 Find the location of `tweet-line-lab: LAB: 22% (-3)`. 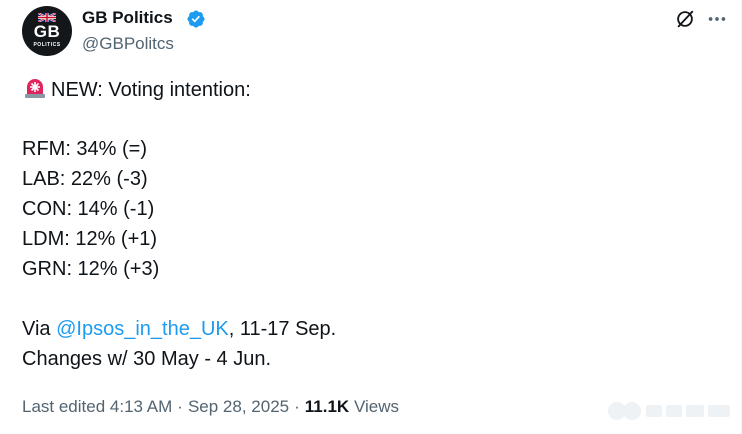

tweet-line-lab: LAB: 22% (-3) is located at coordinates (85, 179).